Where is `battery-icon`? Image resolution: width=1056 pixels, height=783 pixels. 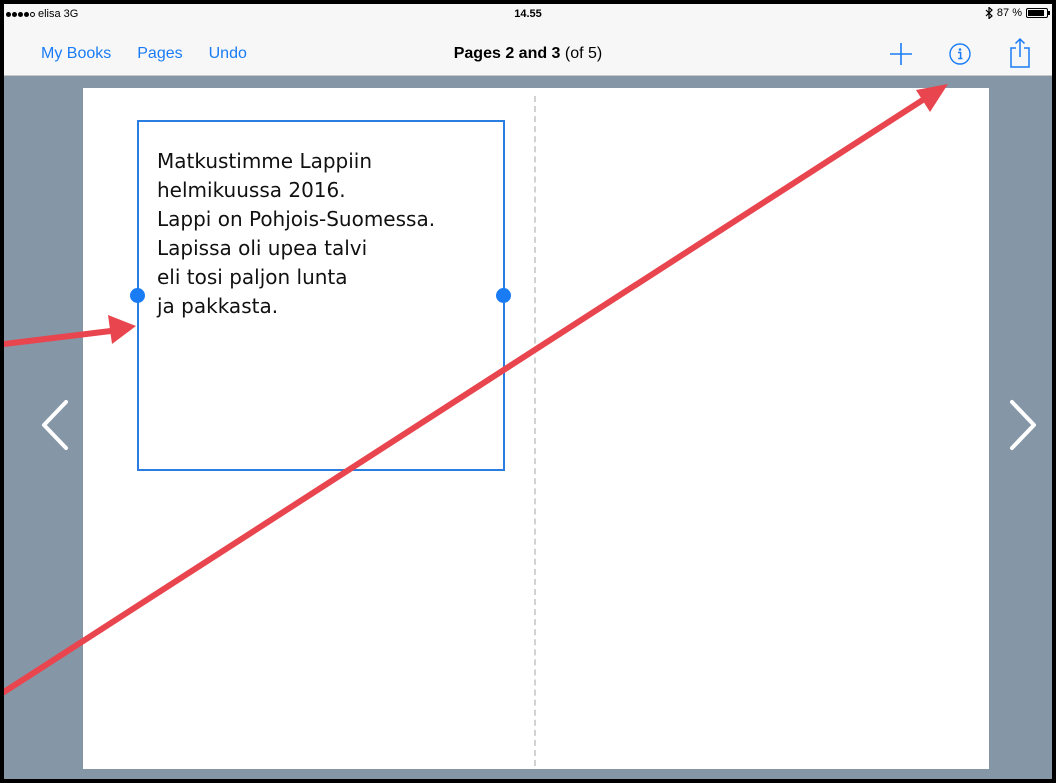
battery-icon is located at coordinates (1038, 13).